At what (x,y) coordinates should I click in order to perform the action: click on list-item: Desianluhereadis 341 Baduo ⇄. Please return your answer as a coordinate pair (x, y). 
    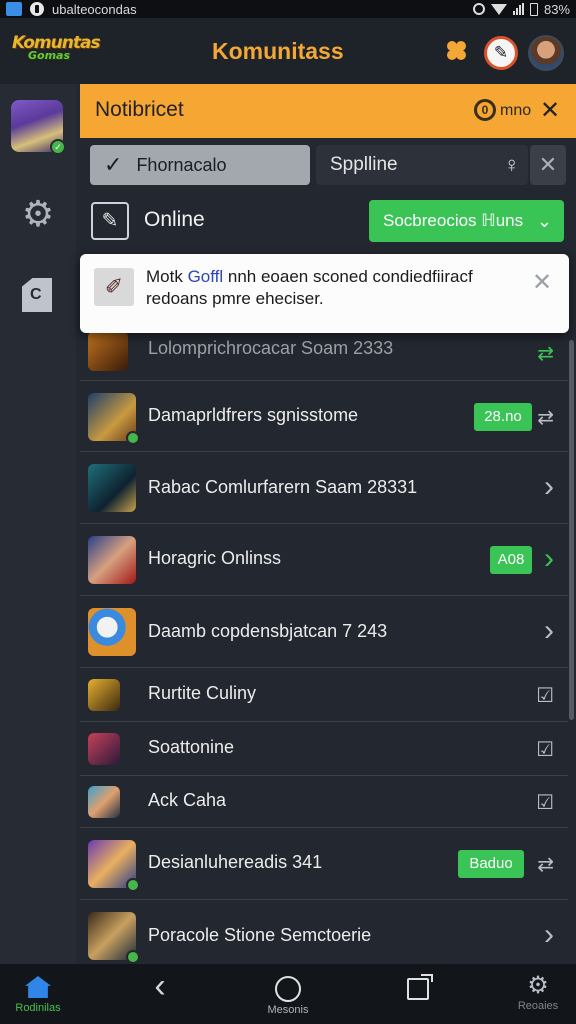
    Looking at the image, I should click on (324, 864).